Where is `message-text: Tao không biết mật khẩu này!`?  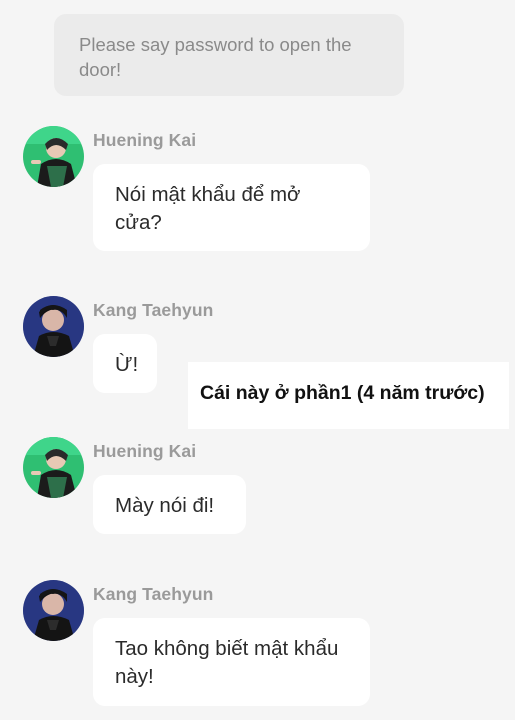 message-text: Tao không biết mật khẩu này! is located at coordinates (227, 662).